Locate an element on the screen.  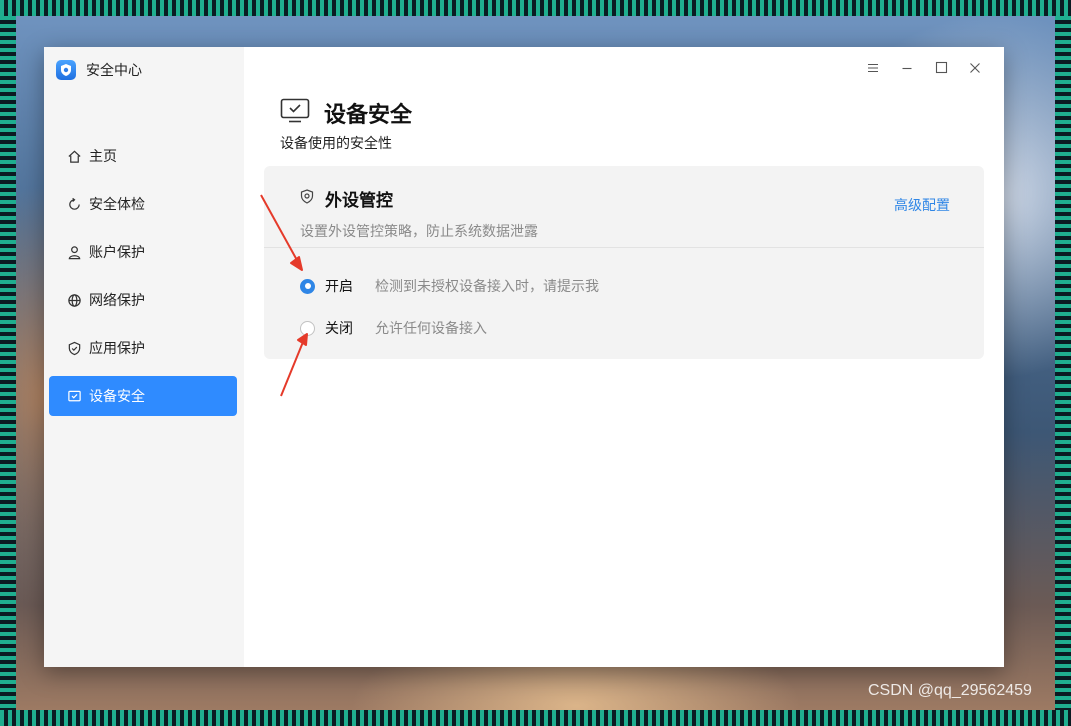
option-disable: 关闭 允许任何设备接入 is located at coordinates (393, 328).